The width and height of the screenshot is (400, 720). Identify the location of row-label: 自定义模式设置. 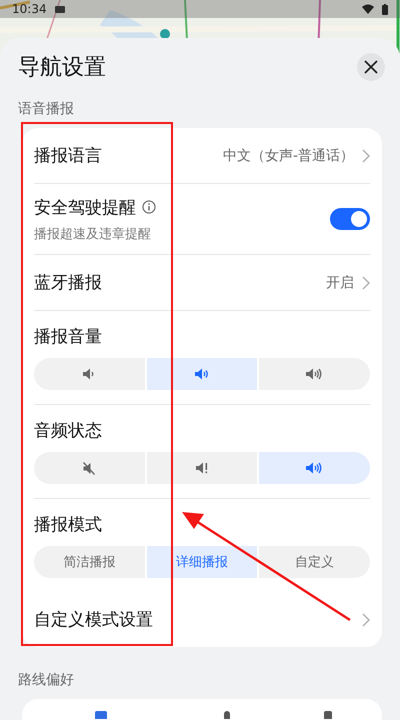
(94, 620).